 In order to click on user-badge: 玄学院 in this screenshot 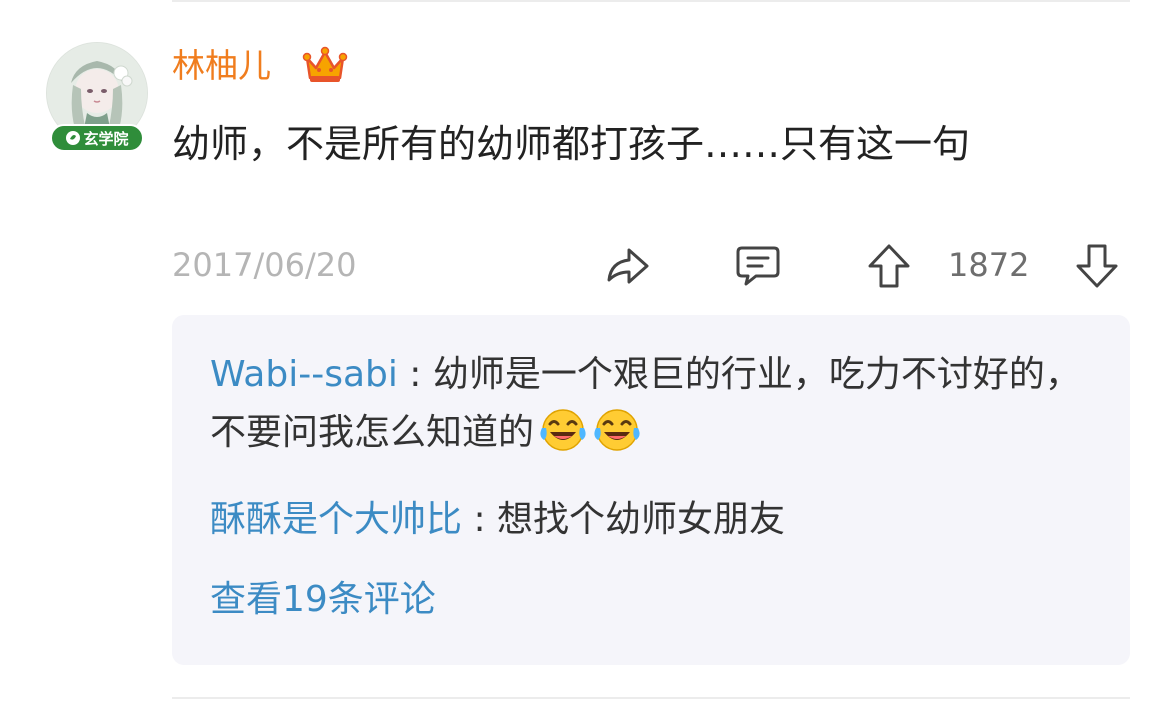, I will do `click(97, 138)`.